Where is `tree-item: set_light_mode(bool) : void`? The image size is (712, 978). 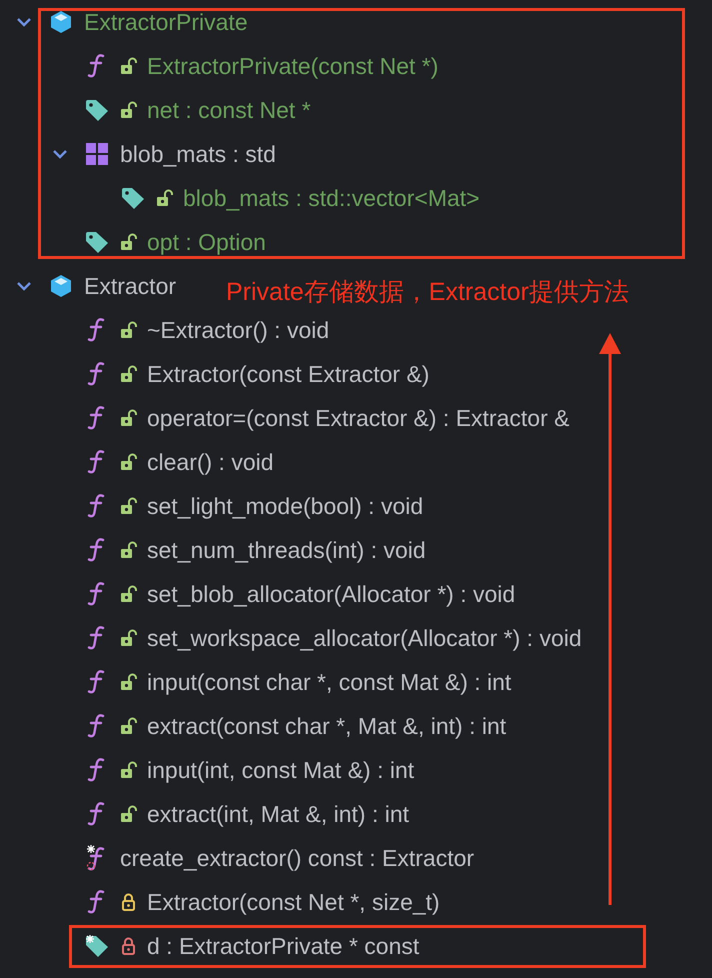 tree-item: set_light_mode(bool) : void is located at coordinates (285, 506).